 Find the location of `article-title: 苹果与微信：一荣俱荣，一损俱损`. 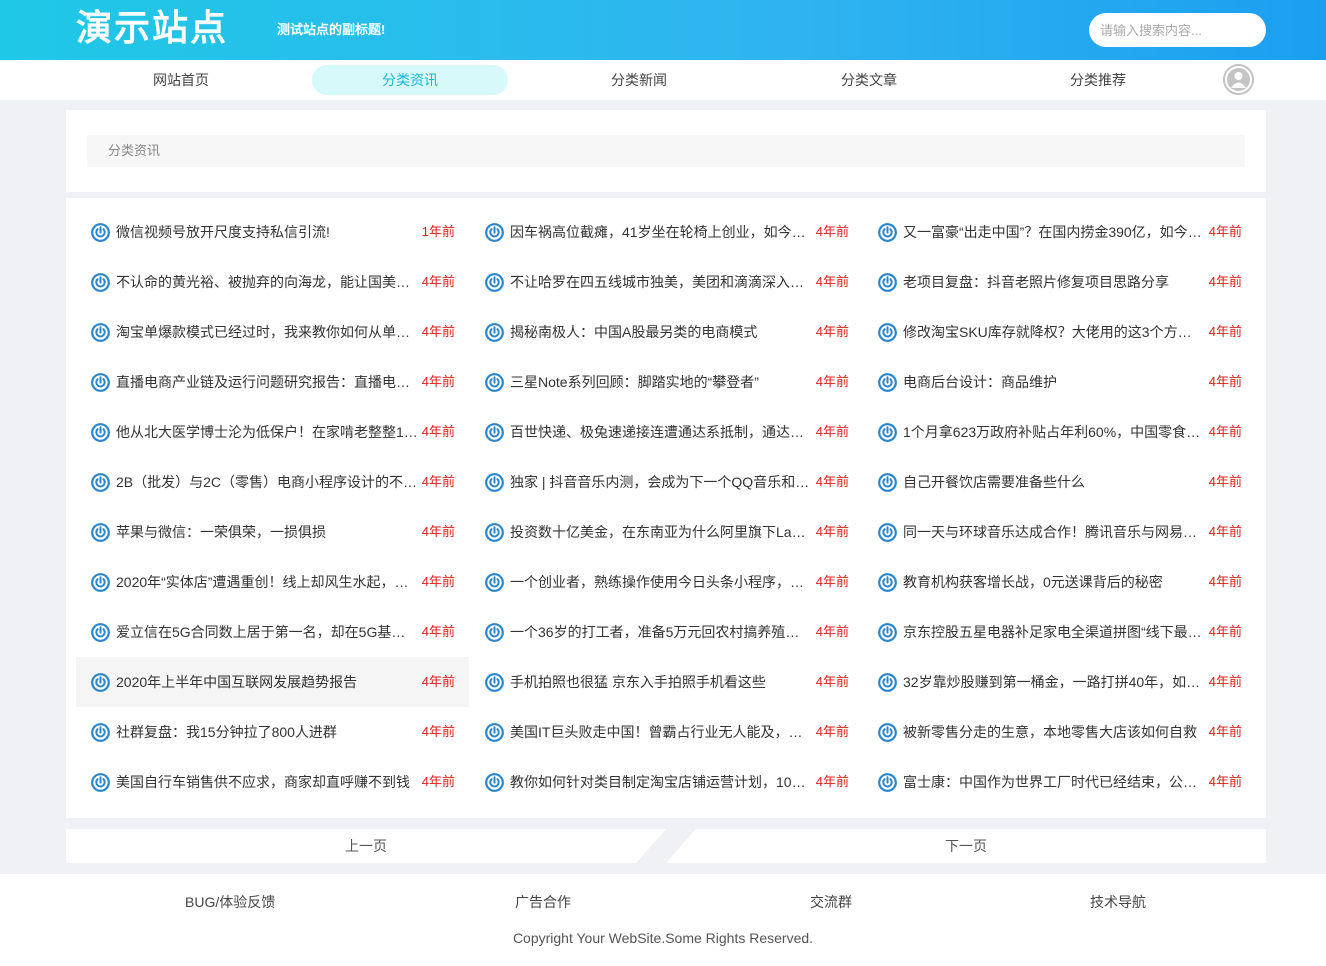

article-title: 苹果与微信：一荣俱荣，一损俱损 is located at coordinates (267, 532).